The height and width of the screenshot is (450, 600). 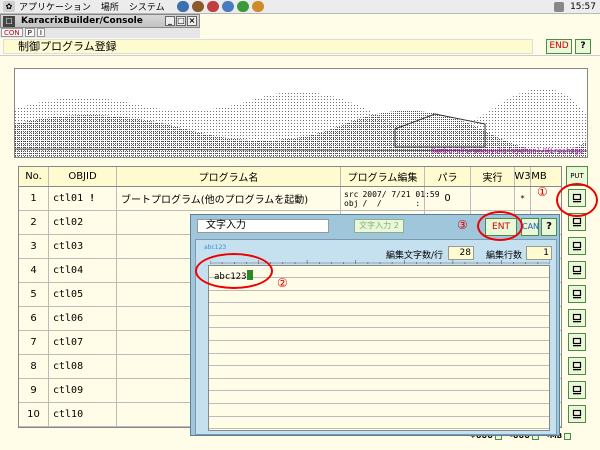 What do you see at coordinates (12, 32) in the screenshot?
I see `mini-tab-con: CON` at bounding box center [12, 32].